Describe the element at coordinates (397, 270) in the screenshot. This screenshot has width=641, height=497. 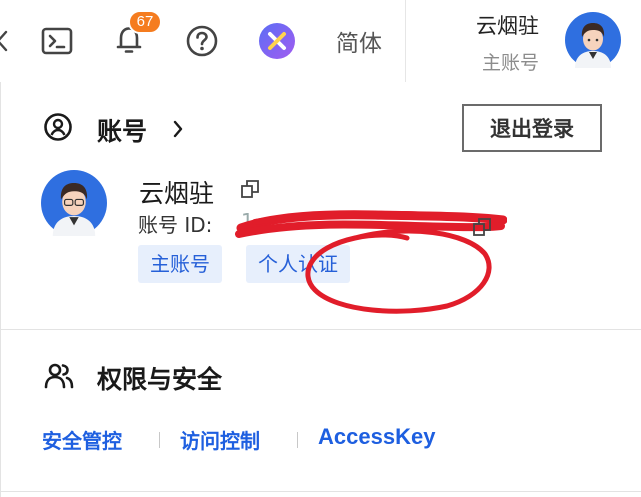
I see `highlight-circle` at that location.